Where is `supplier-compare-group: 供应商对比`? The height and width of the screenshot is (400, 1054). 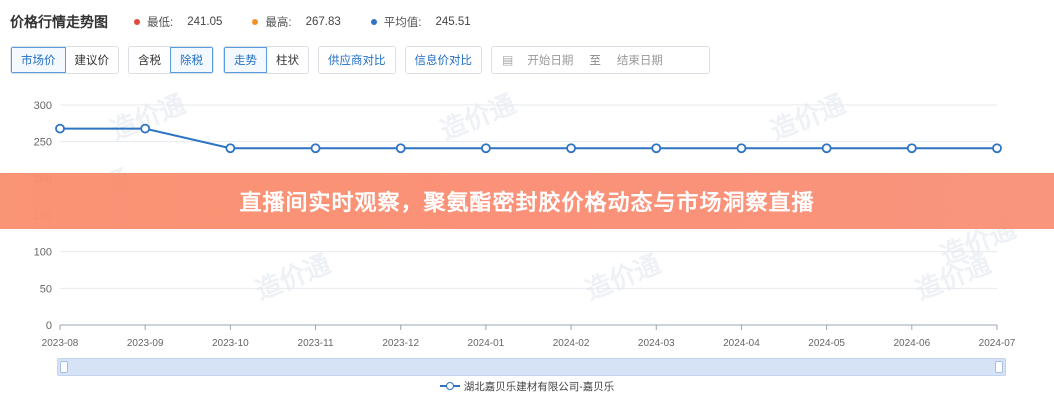 supplier-compare-group: 供应商对比 is located at coordinates (357, 60).